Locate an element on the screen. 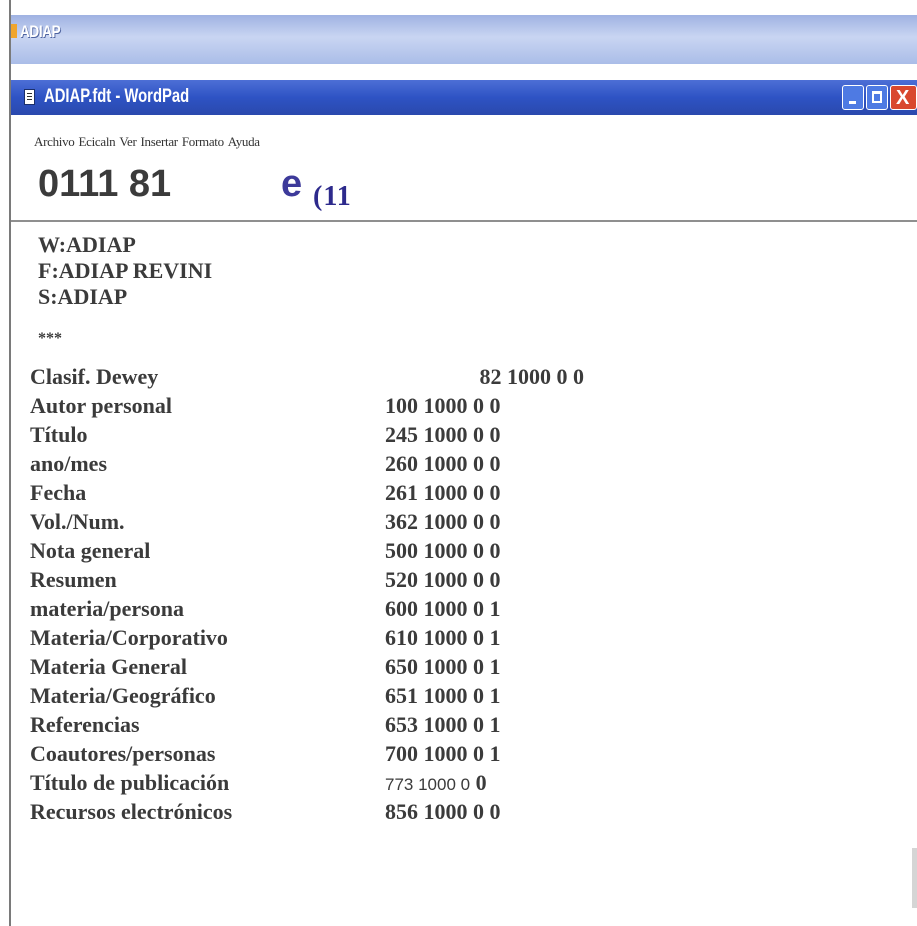  menu-insertar: Insertar is located at coordinates (160, 141).